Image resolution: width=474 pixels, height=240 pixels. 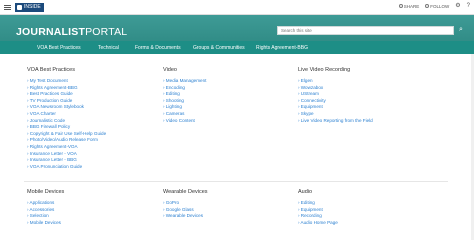 I want to click on nav-home-spacer, so click(x=12, y=47).